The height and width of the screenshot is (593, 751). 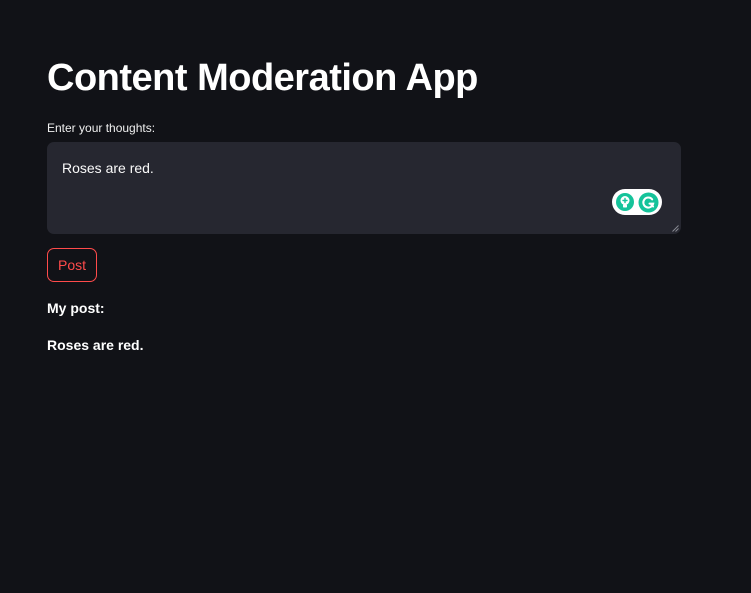 What do you see at coordinates (108, 168) in the screenshot?
I see `thoughts-textarea-value: Roses are red.` at bounding box center [108, 168].